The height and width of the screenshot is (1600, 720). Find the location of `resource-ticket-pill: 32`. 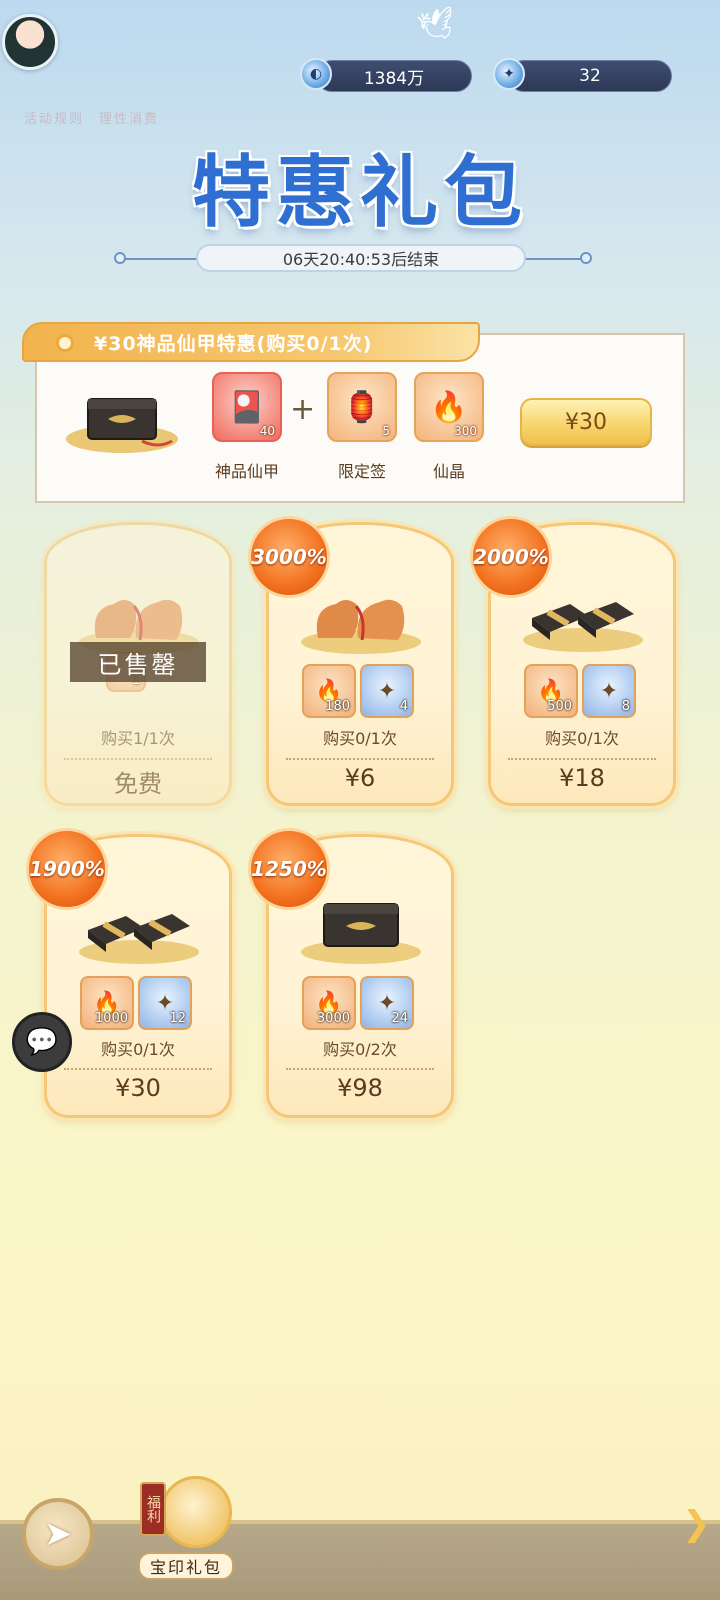

resource-ticket-pill: 32 is located at coordinates (590, 76).